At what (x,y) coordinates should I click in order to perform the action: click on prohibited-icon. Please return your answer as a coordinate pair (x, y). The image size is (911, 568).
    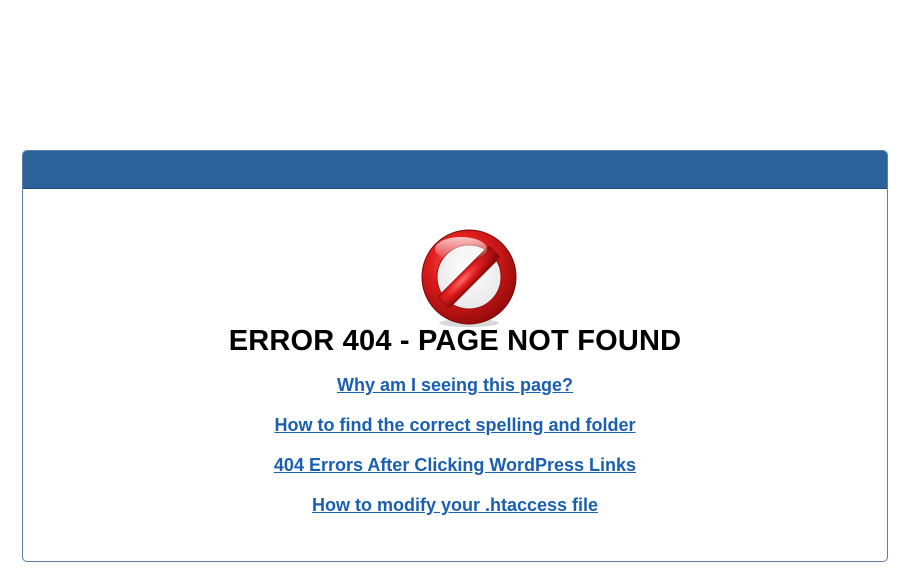
    Looking at the image, I should click on (469, 278).